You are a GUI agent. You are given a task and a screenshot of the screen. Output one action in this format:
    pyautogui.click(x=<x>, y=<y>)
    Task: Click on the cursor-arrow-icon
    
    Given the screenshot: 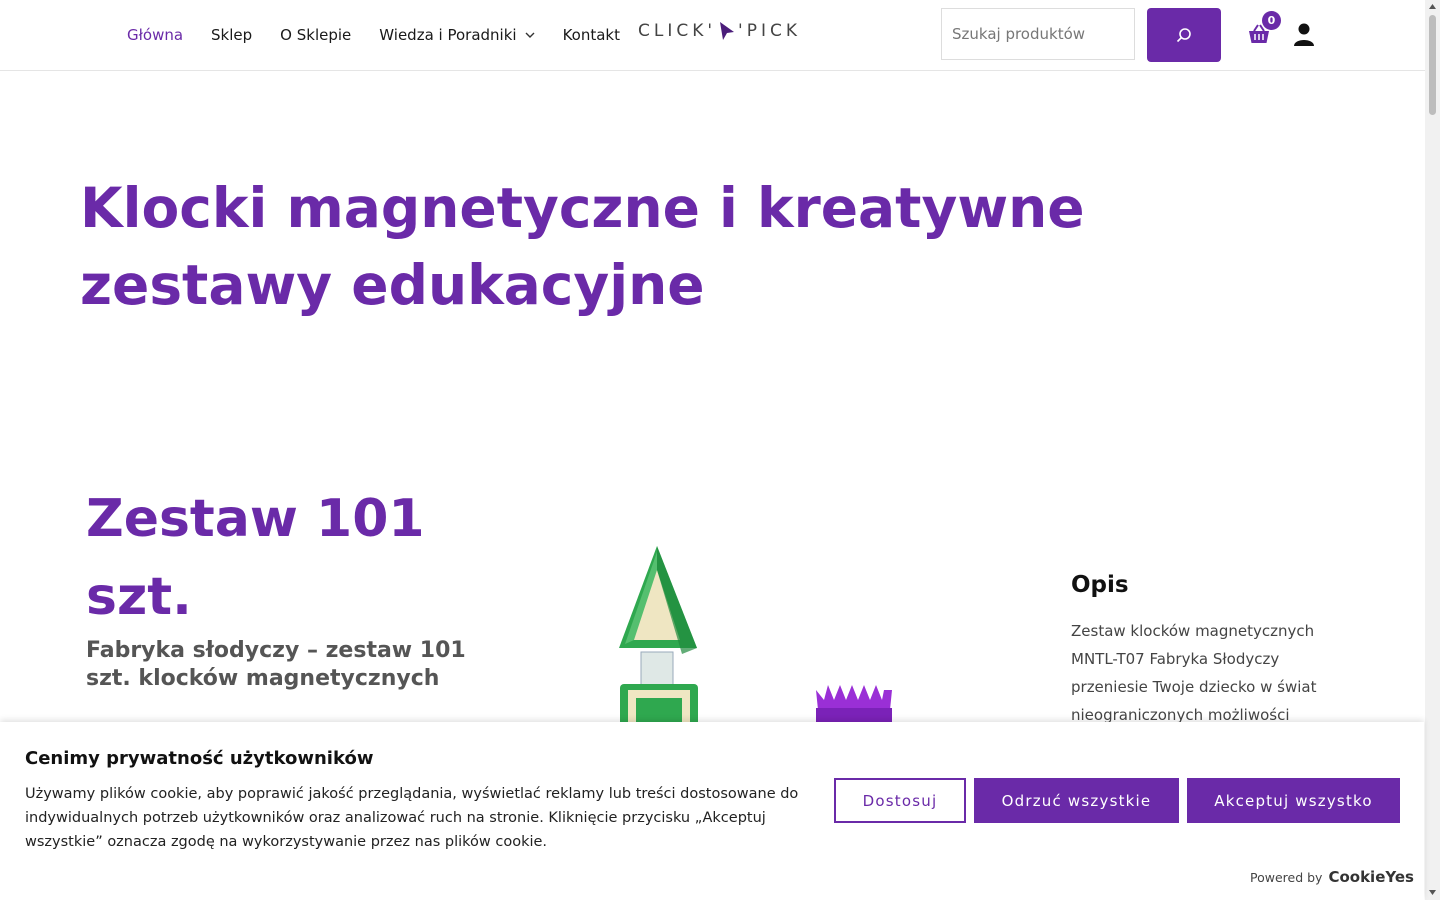 What is the action you would take?
    pyautogui.click(x=727, y=31)
    